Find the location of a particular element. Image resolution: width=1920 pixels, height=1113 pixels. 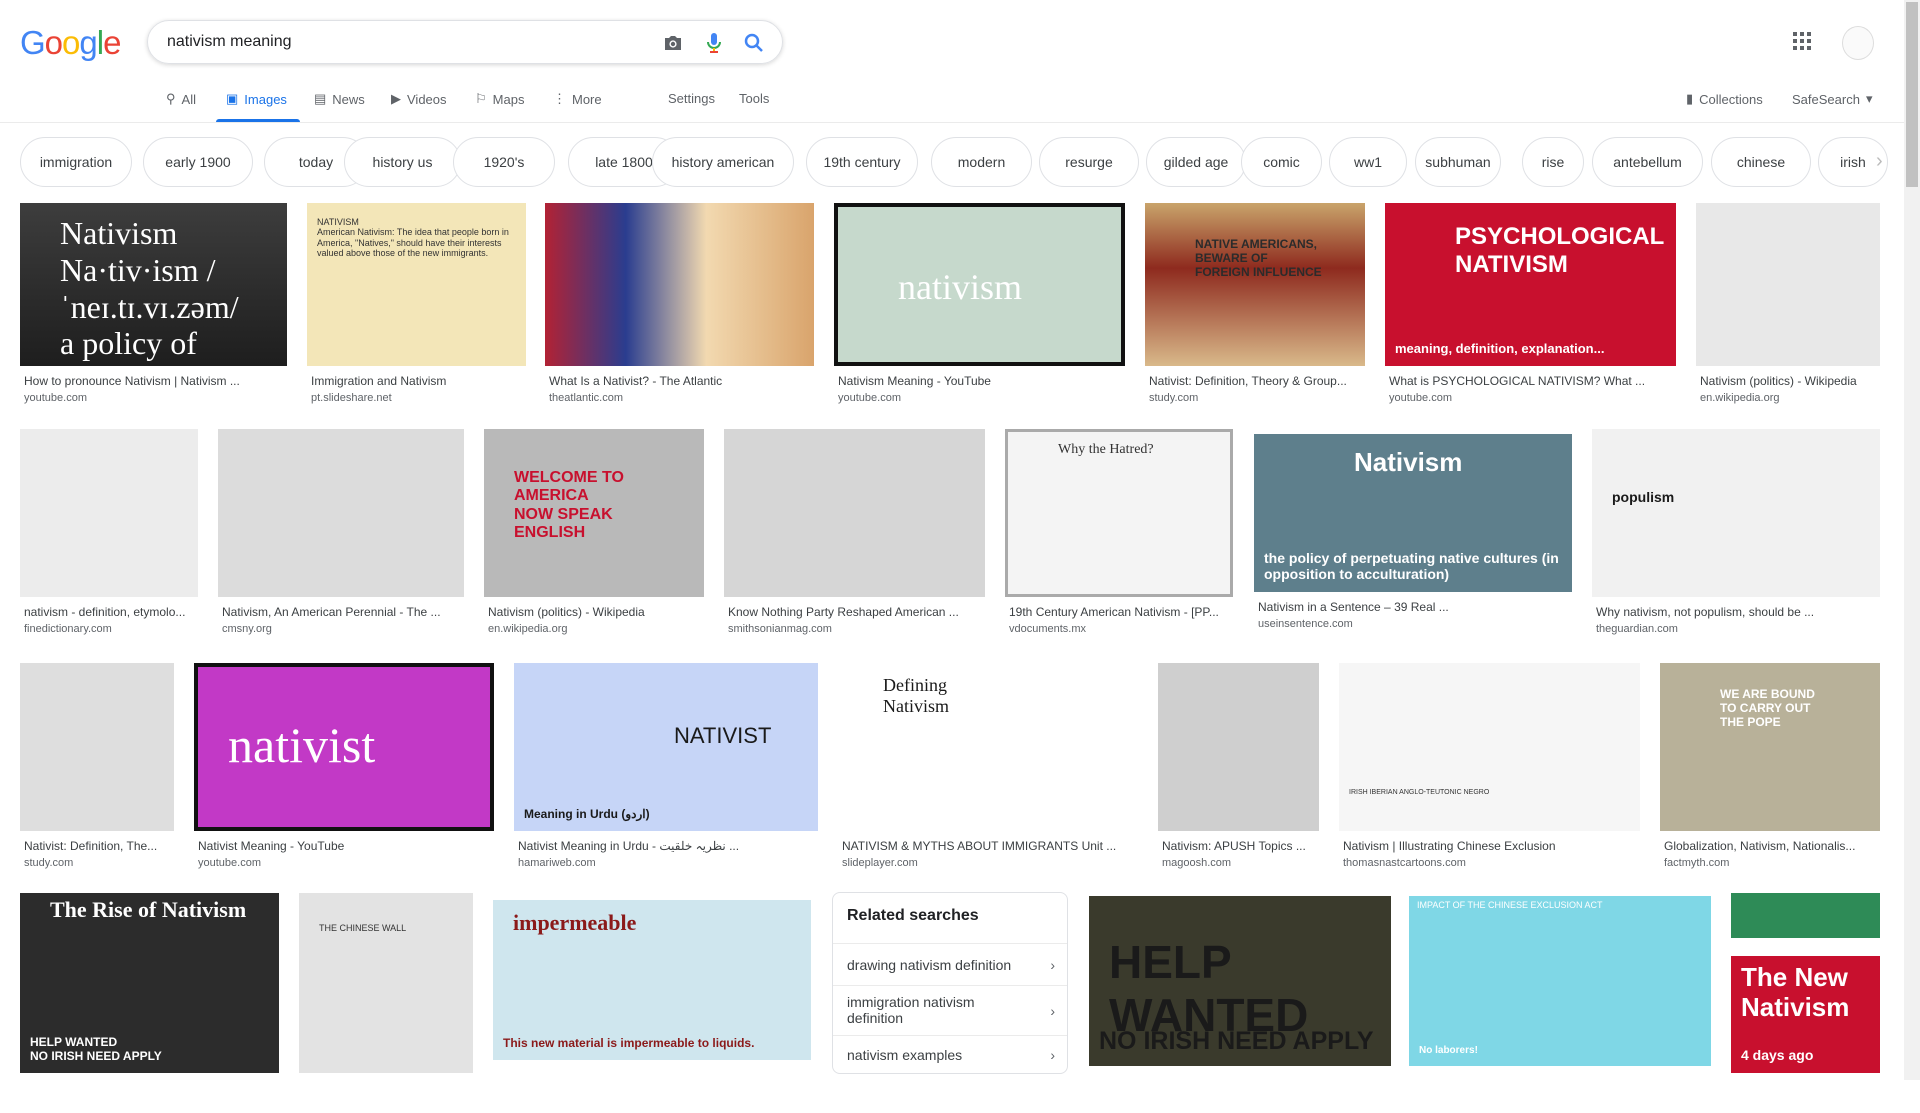

result-thumbnail: nativist is located at coordinates (344, 747).